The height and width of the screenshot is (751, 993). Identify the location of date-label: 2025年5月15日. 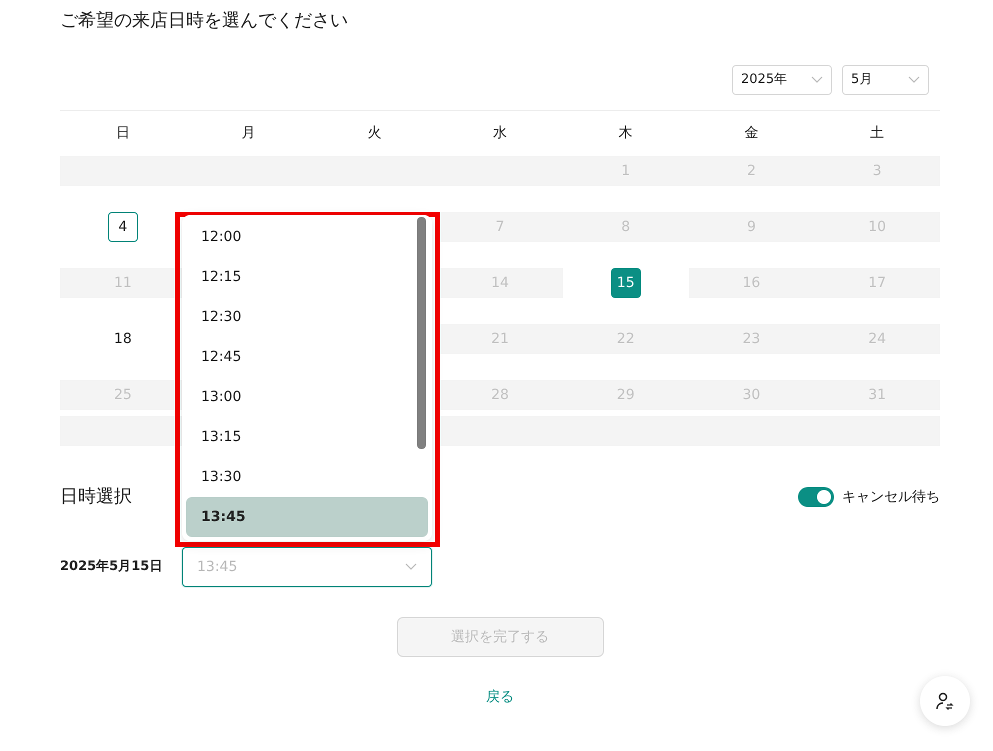
(112, 567).